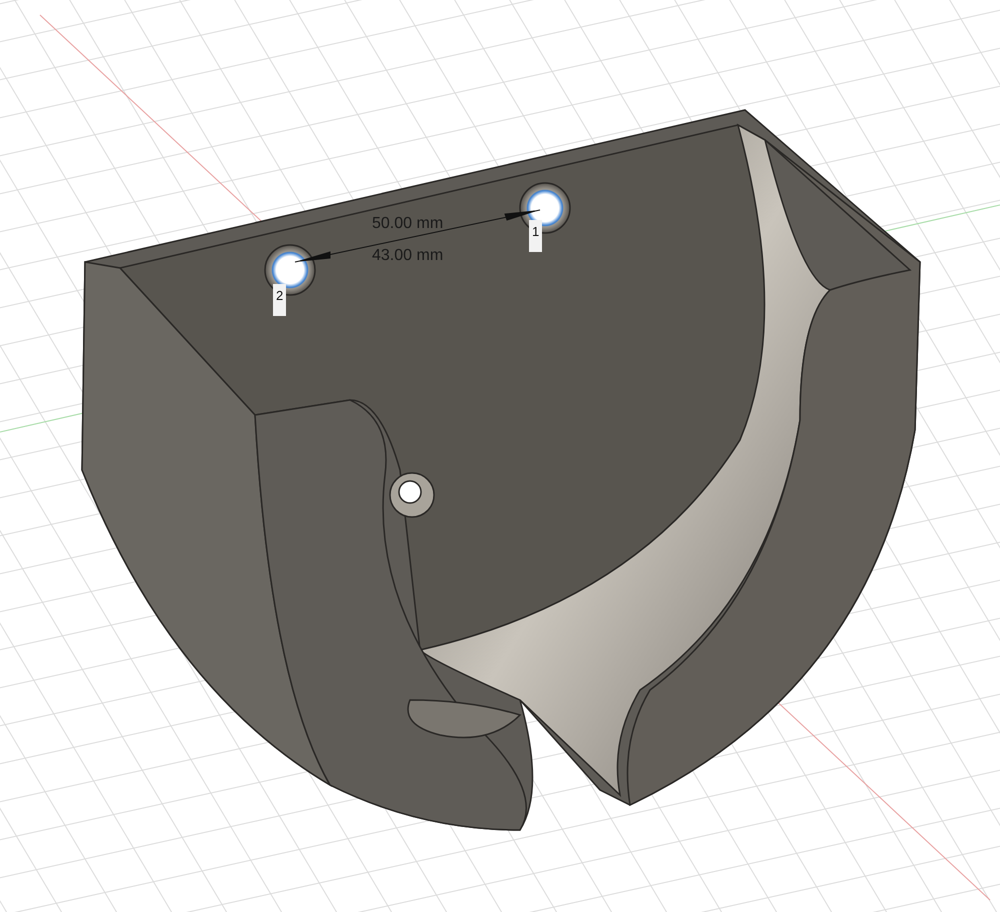 The height and width of the screenshot is (912, 1000). I want to click on dimension-label: 43.00 mm, so click(408, 256).